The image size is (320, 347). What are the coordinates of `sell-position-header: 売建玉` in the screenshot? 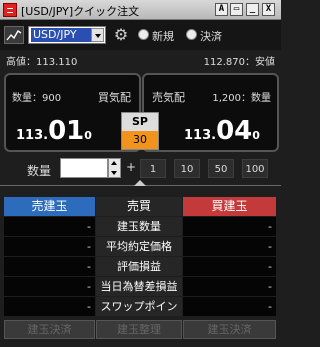 It's located at (49, 206).